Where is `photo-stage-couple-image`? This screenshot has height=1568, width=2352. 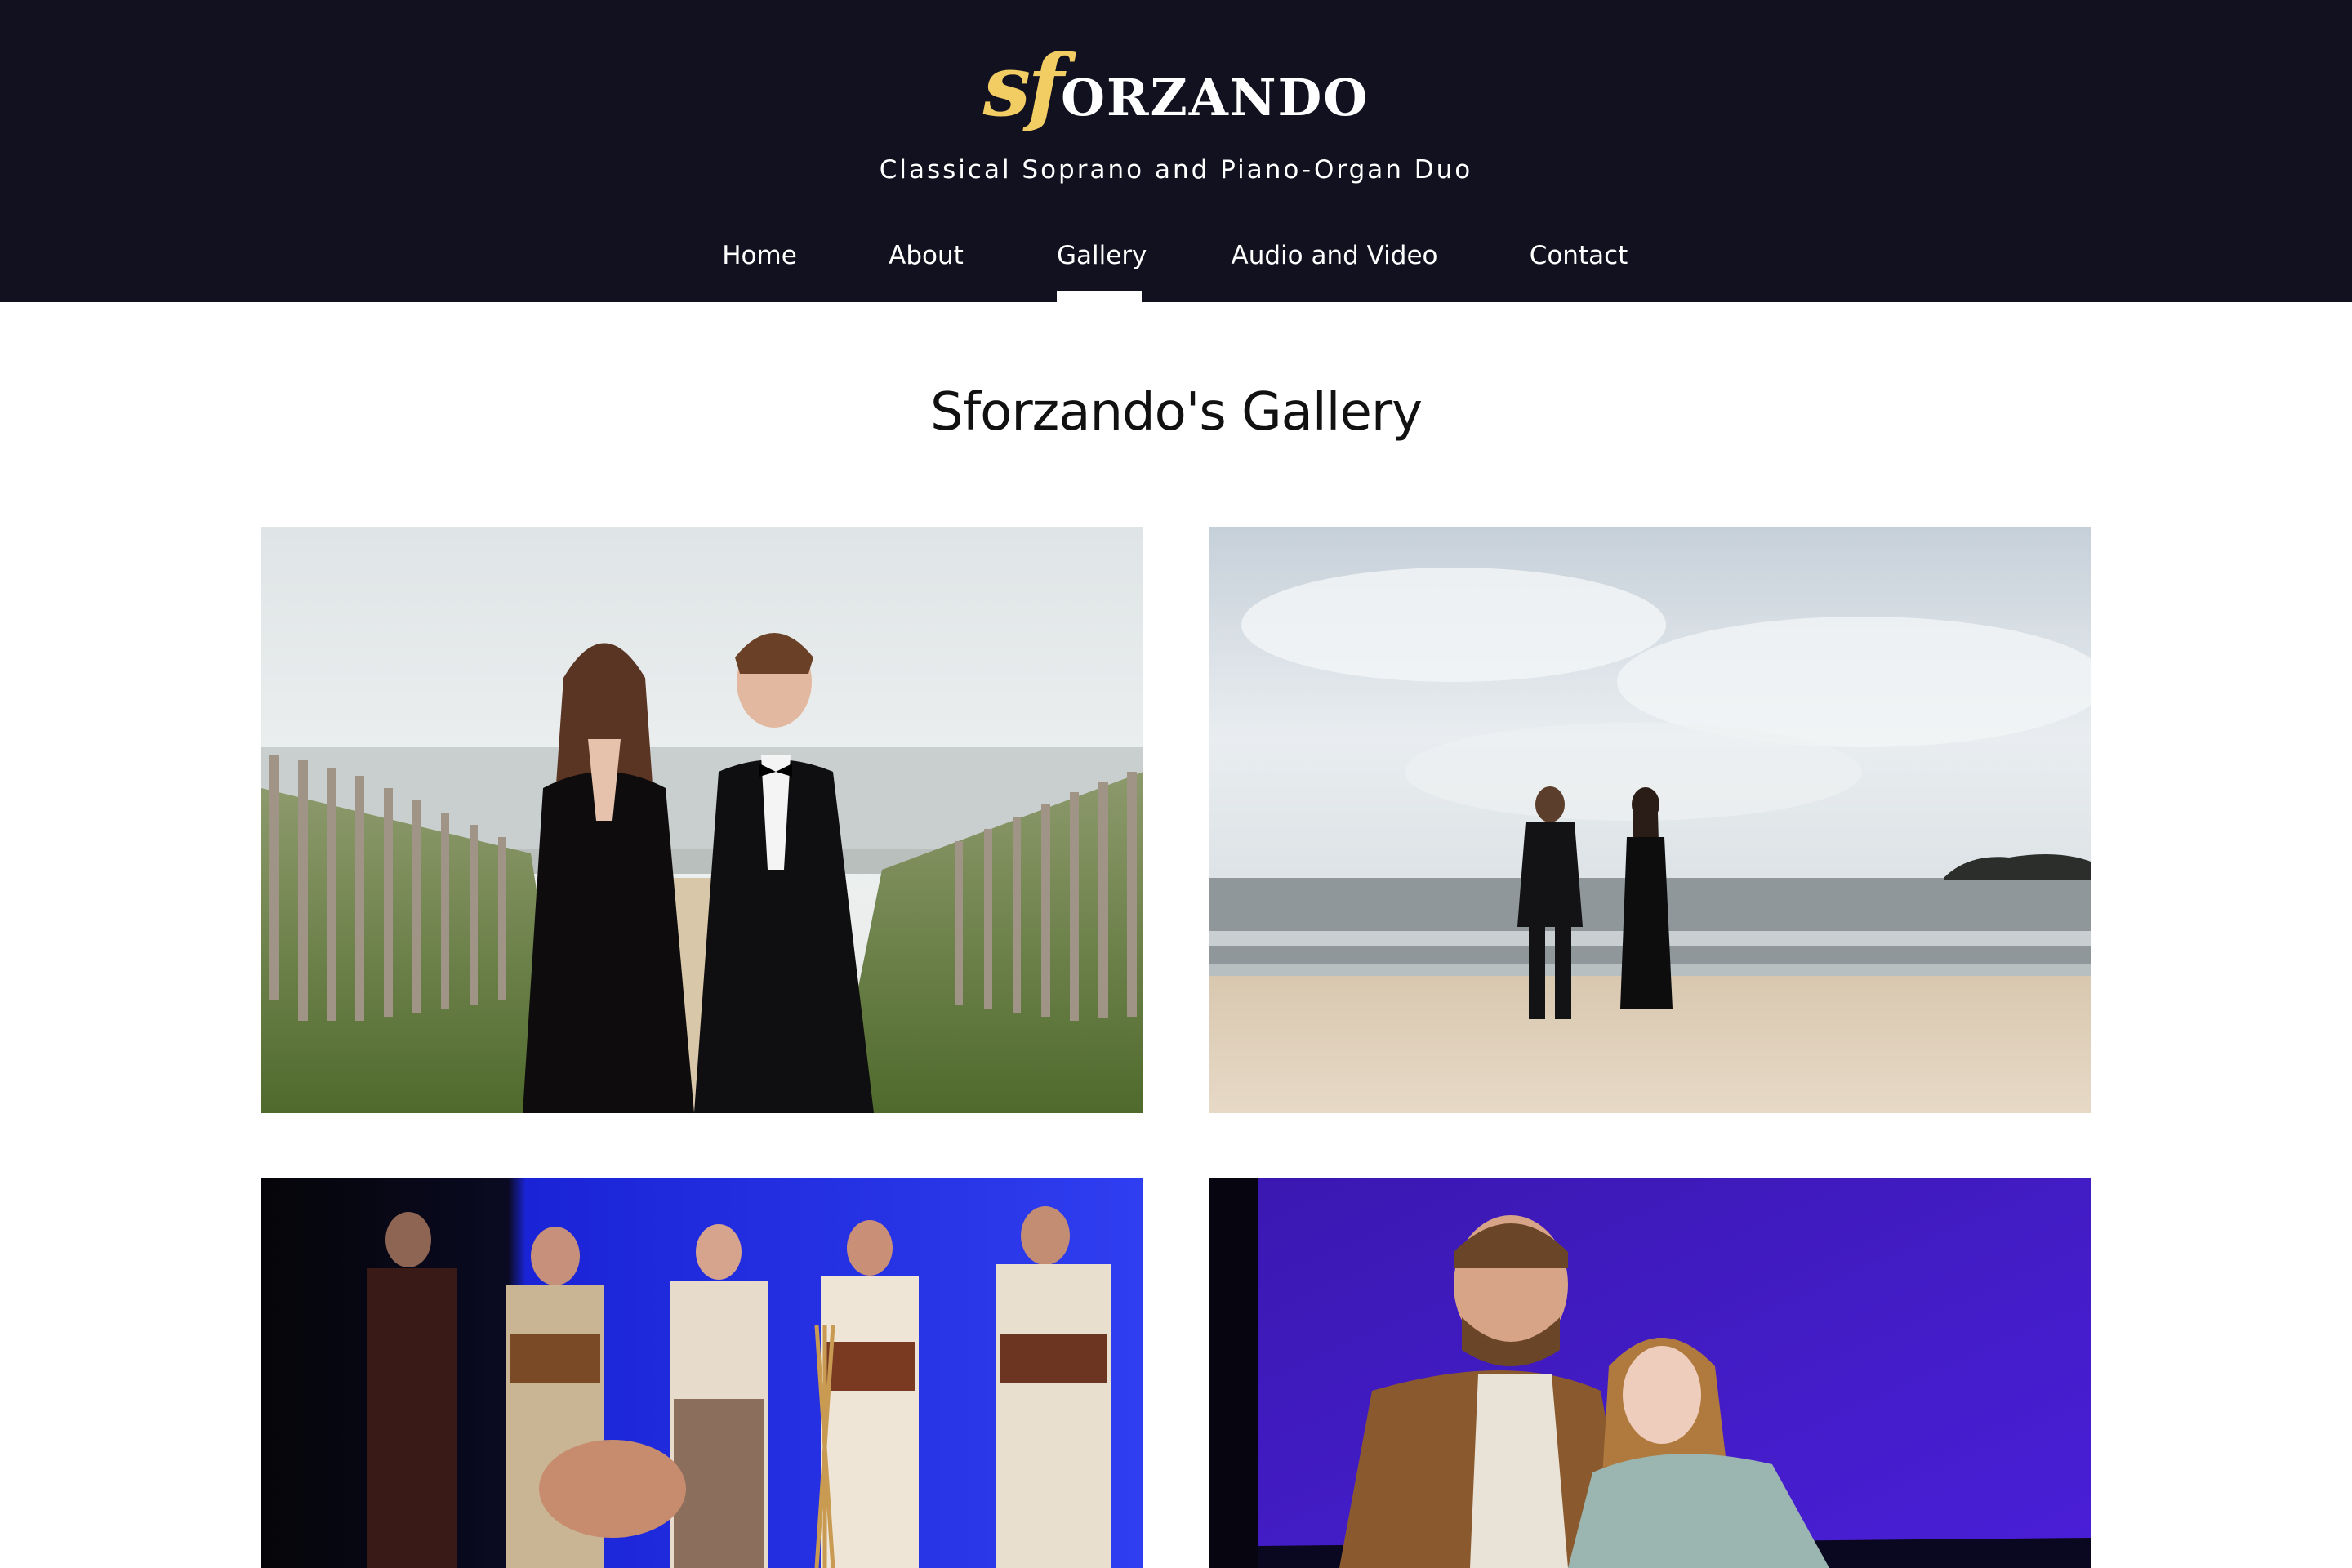 photo-stage-couple-image is located at coordinates (1650, 1373).